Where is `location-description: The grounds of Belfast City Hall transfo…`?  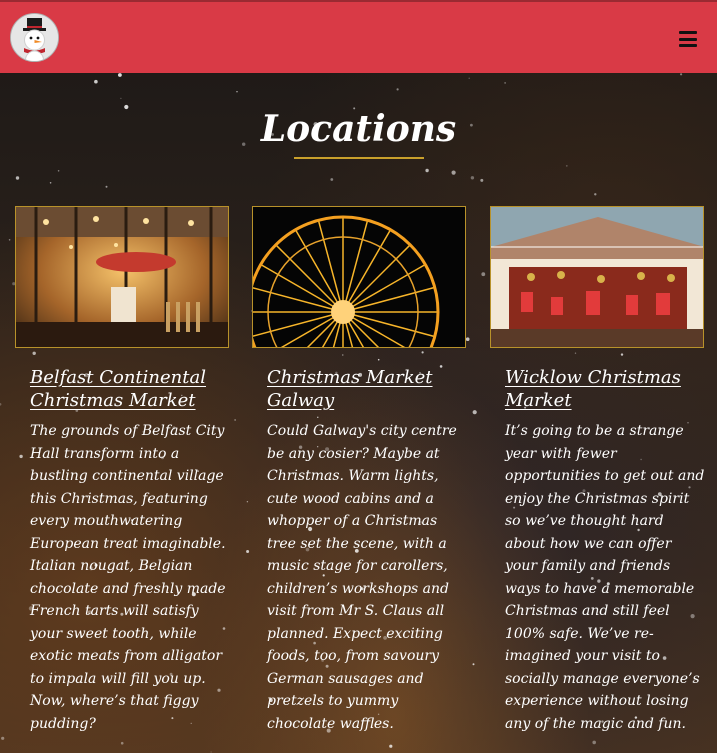 location-description: The grounds of Belfast City Hall transfo… is located at coordinates (128, 577).